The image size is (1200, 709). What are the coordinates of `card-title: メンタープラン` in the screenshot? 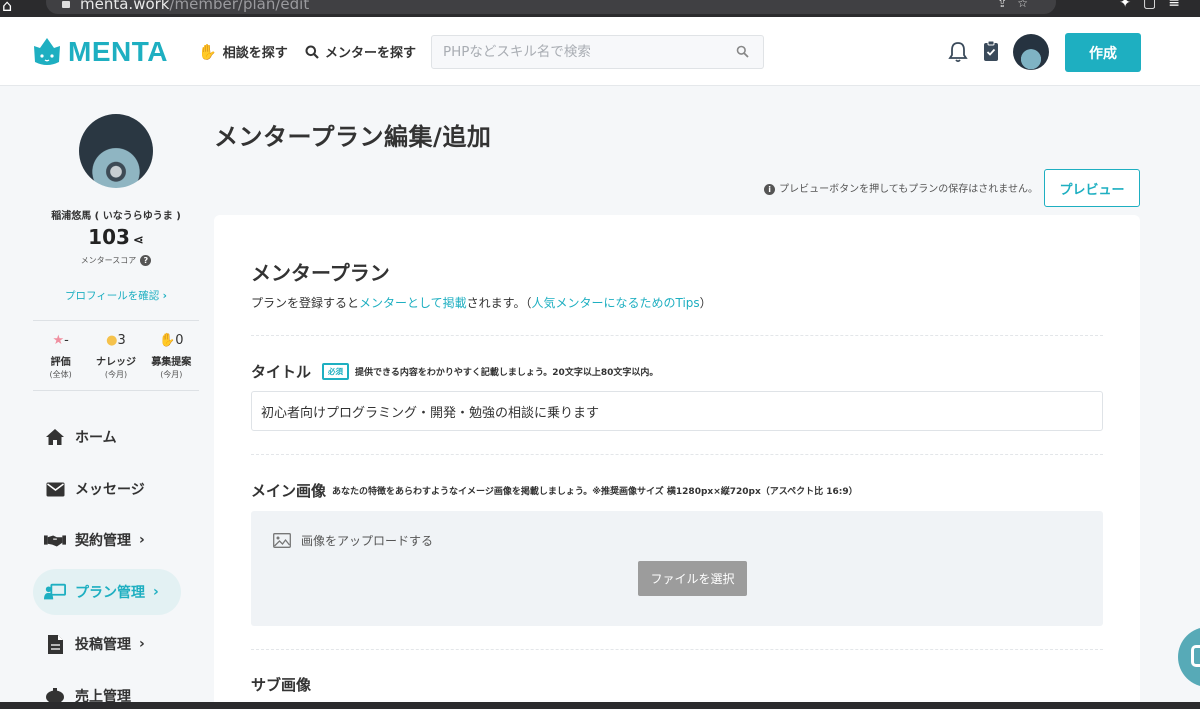 It's located at (320, 273).